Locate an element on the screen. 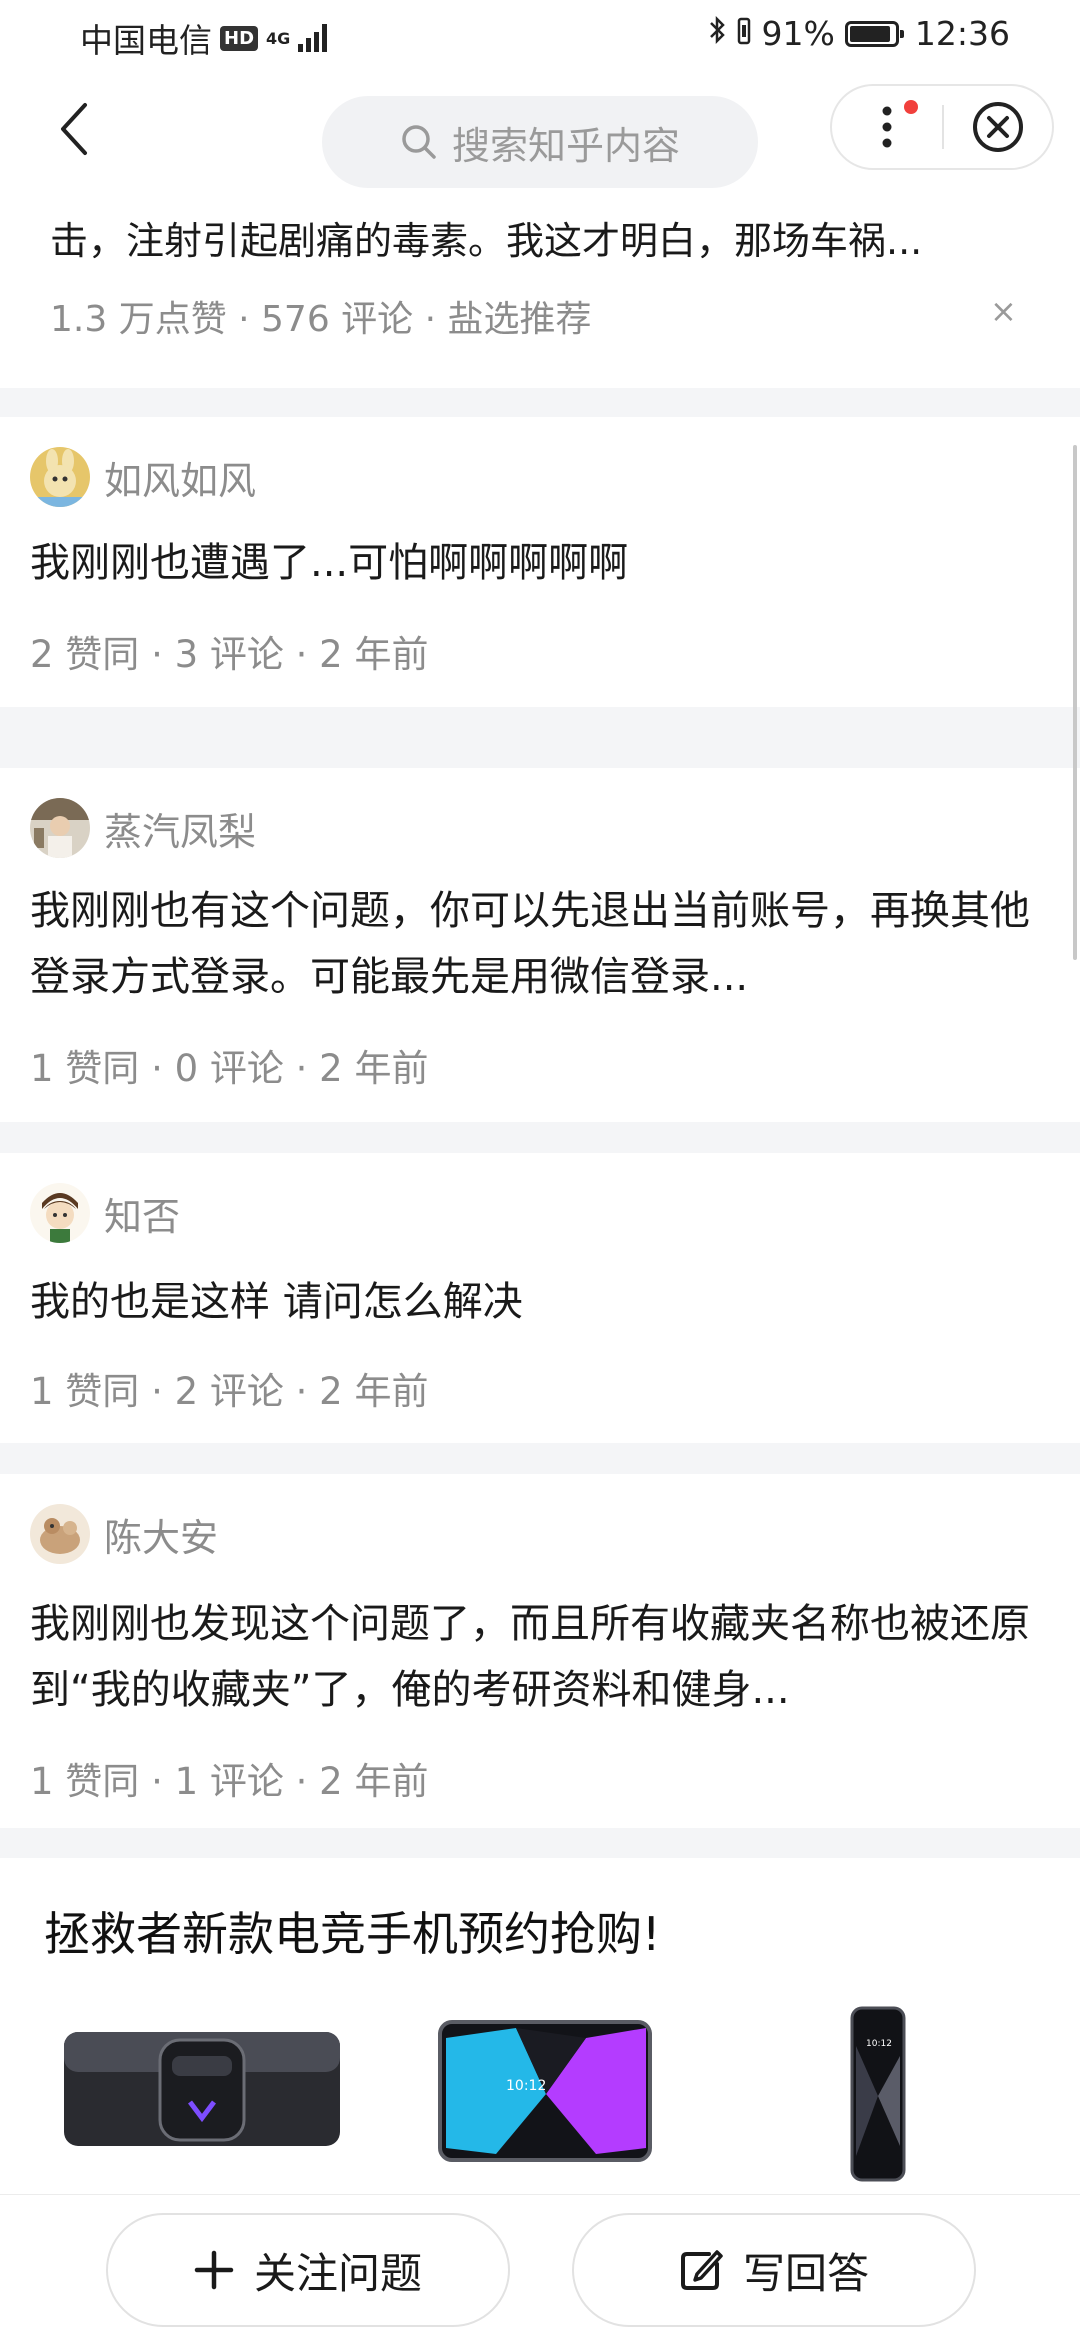 The height and width of the screenshot is (2341, 1080). close-miniapp-button is located at coordinates (998, 127).